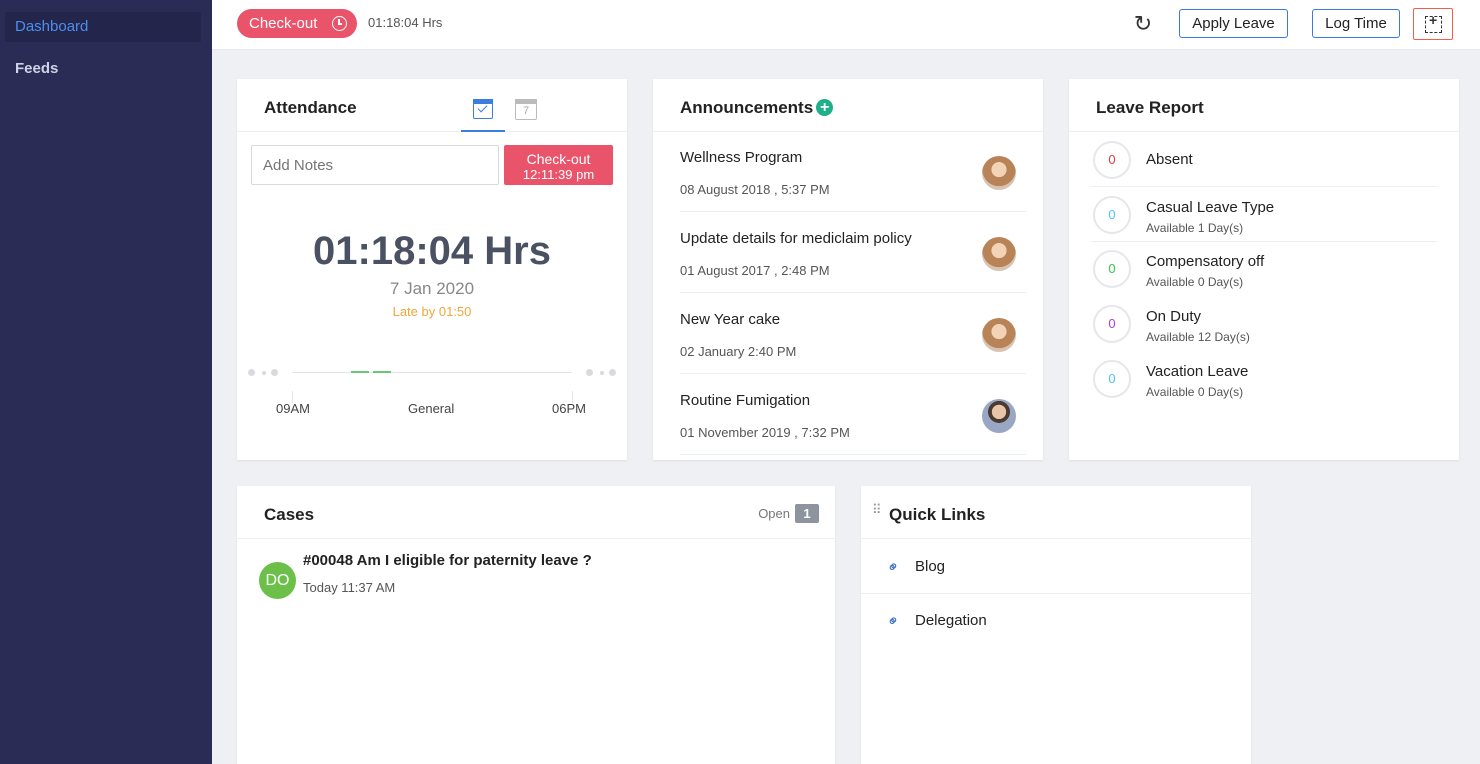 The width and height of the screenshot is (1480, 764). Describe the element at coordinates (1264, 379) in the screenshot. I see `leave-row-vacation: 0 Vacation Leave Available 0 Day(s)` at that location.